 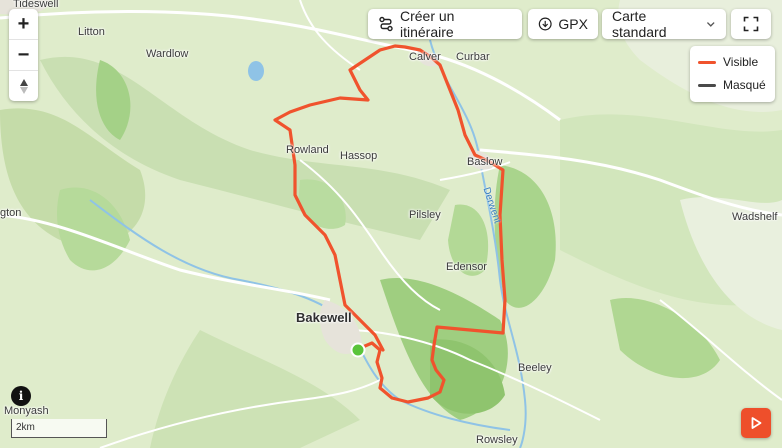 What do you see at coordinates (330, 35) in the screenshot?
I see `road` at bounding box center [330, 35].